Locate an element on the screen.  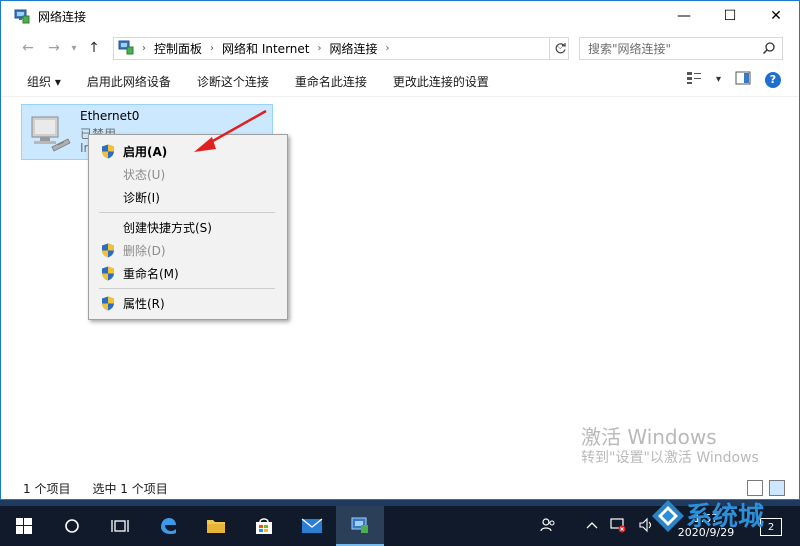
cortana-circle-icon is located at coordinates (72, 526).